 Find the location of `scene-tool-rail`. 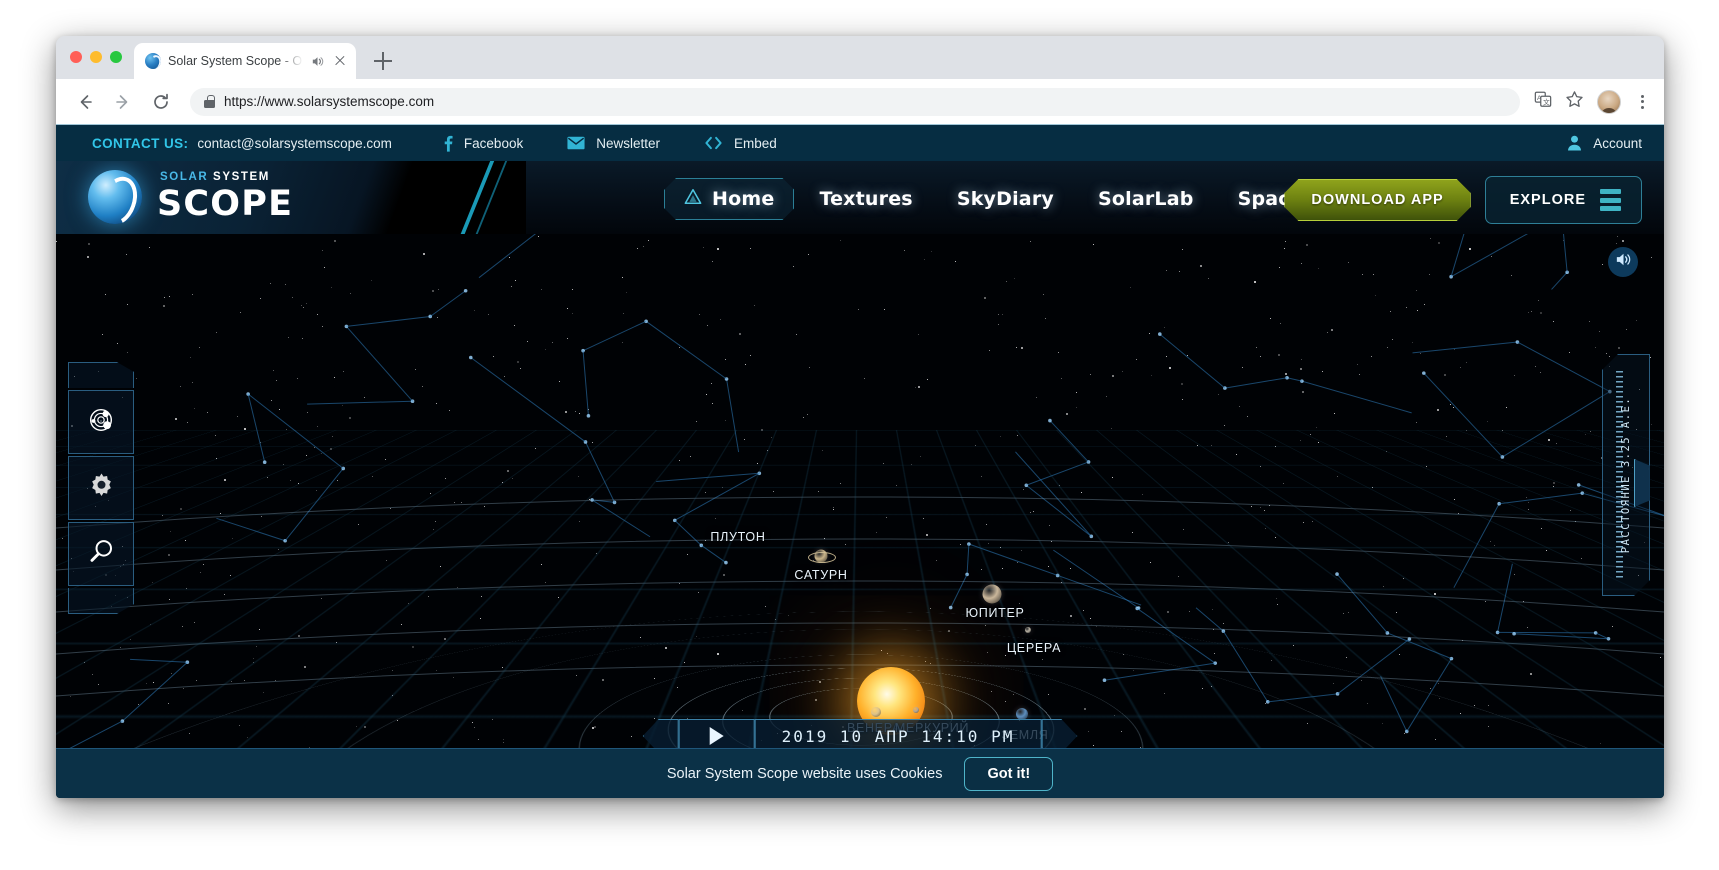

scene-tool-rail is located at coordinates (101, 488).